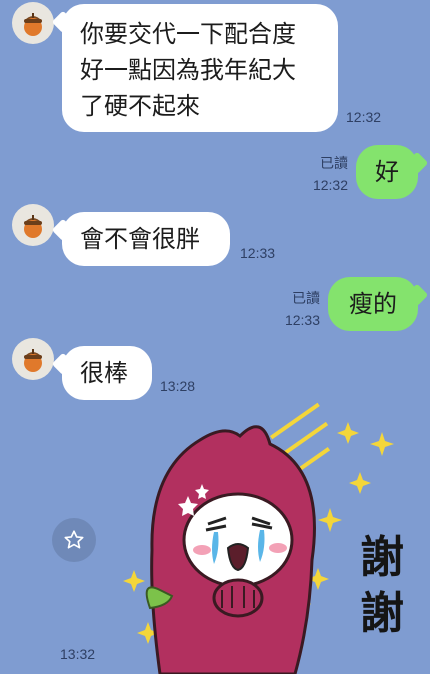  Describe the element at coordinates (178, 386) in the screenshot. I see `message-time: 13:28` at that location.